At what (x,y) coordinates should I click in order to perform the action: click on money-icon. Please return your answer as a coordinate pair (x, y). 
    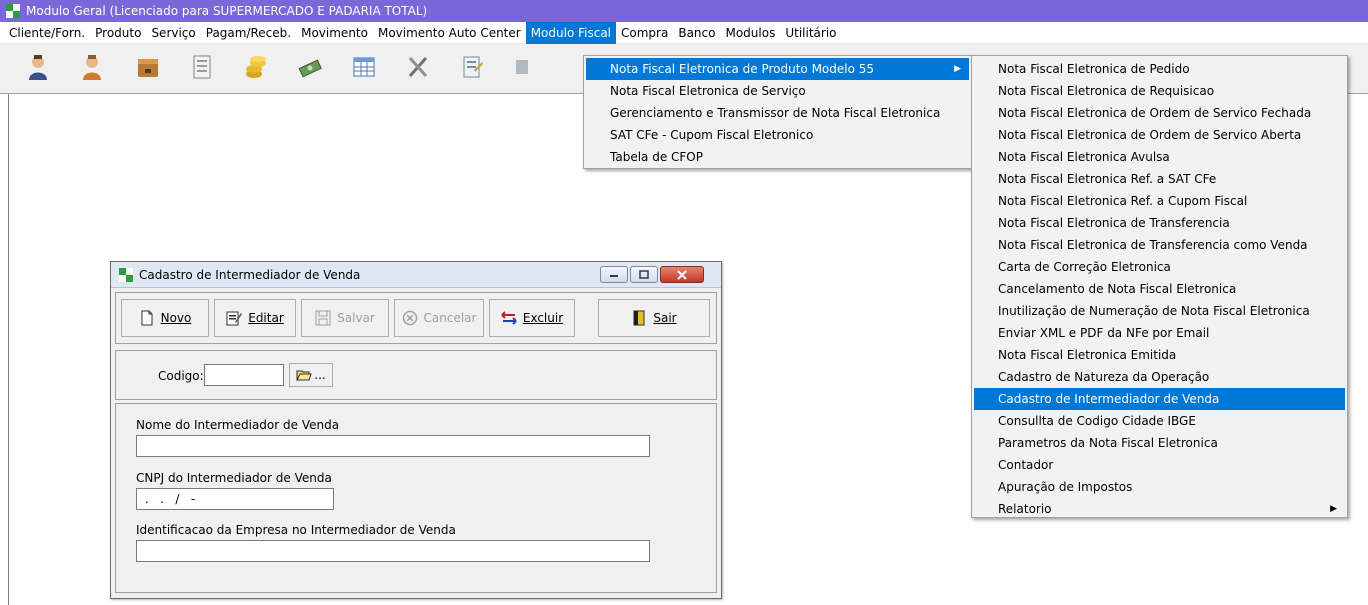
    Looking at the image, I should click on (310, 67).